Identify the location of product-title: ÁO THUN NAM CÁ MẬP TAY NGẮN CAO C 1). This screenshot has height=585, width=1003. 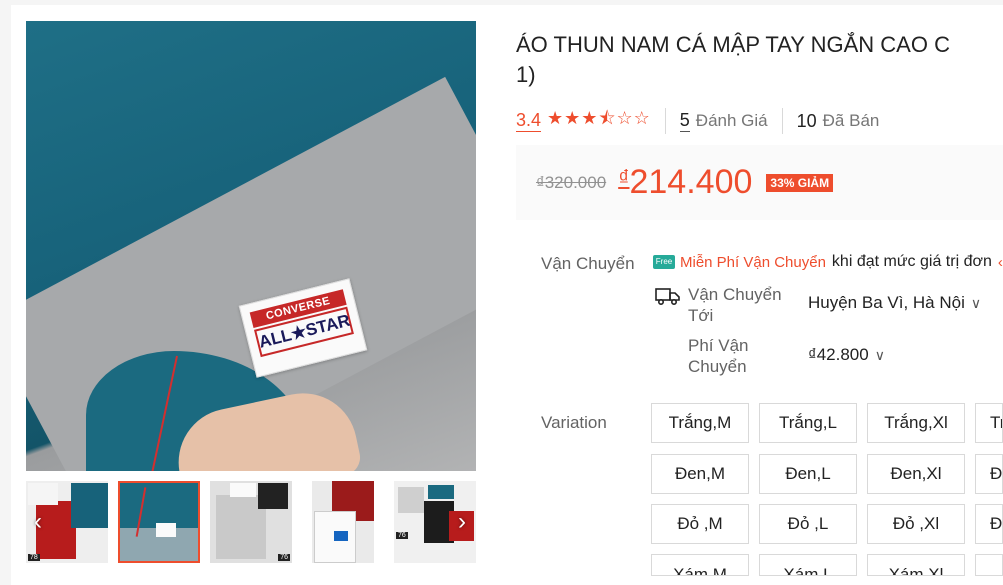
(759, 60).